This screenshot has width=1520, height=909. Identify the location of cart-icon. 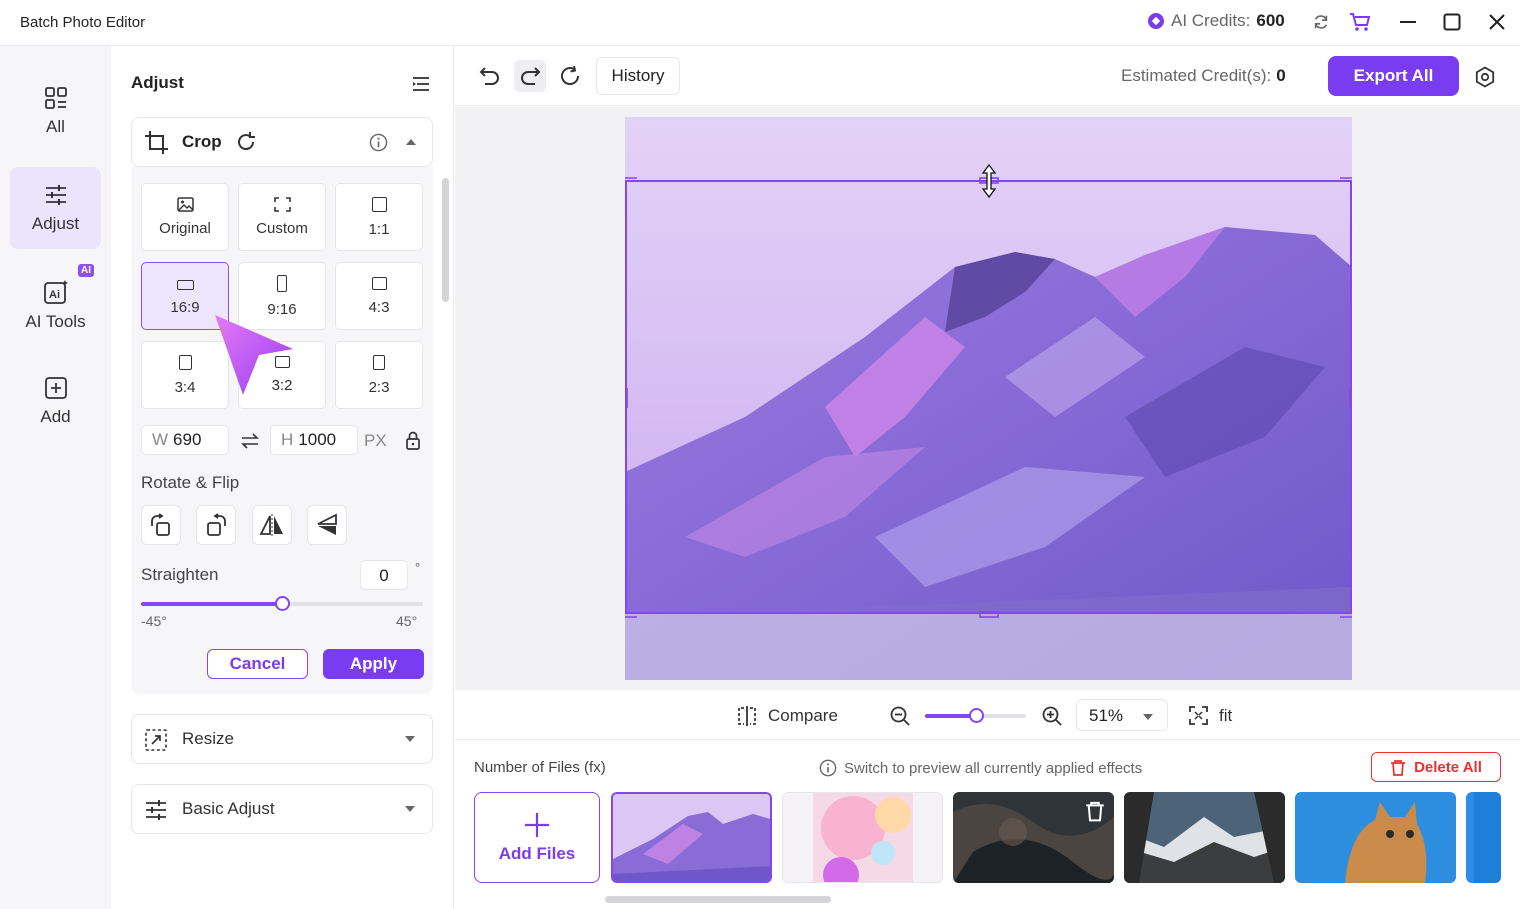
(1360, 22).